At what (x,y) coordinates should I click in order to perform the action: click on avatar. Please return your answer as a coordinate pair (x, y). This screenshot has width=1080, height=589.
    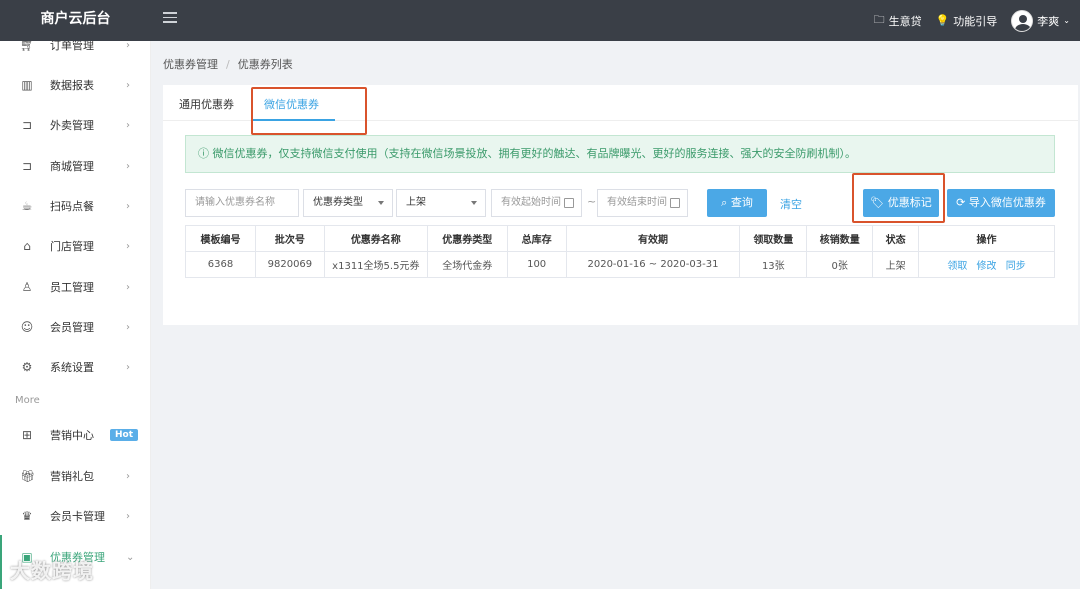
    Looking at the image, I should click on (1022, 20).